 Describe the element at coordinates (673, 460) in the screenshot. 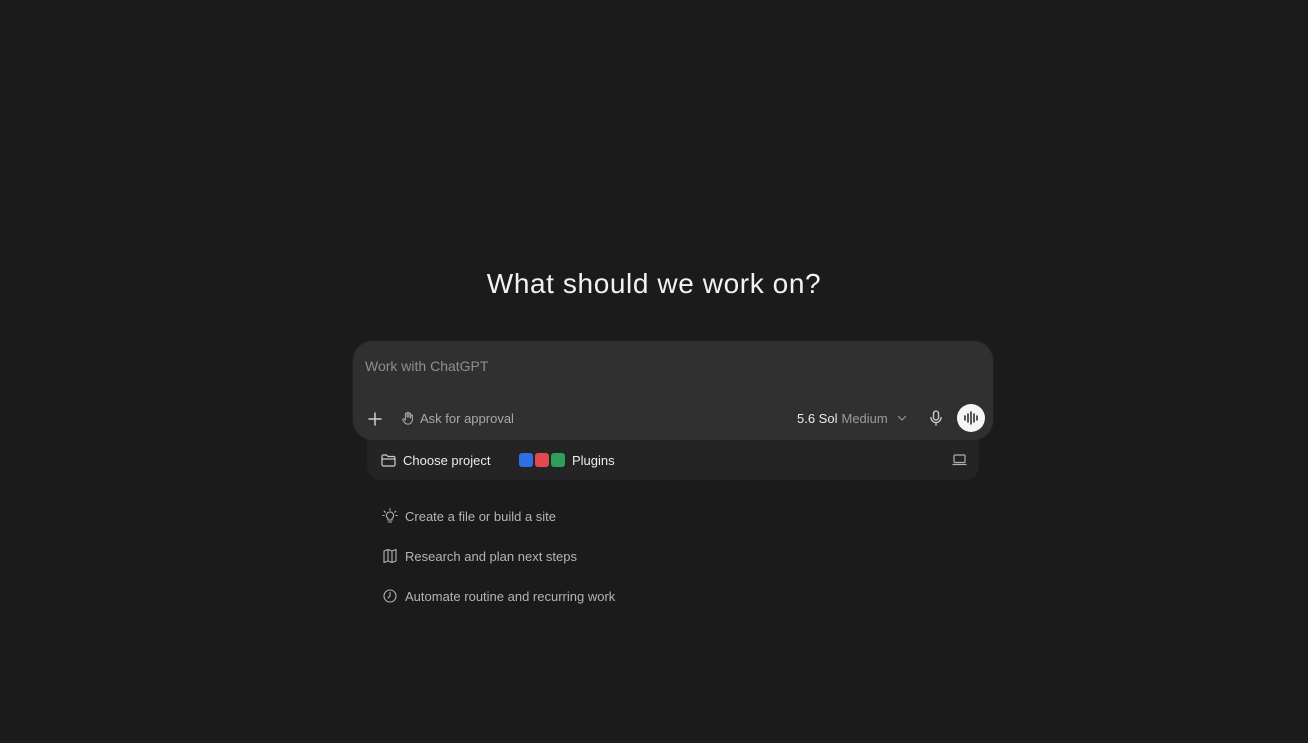

I see `composer-footer: Choose project Plugins` at that location.